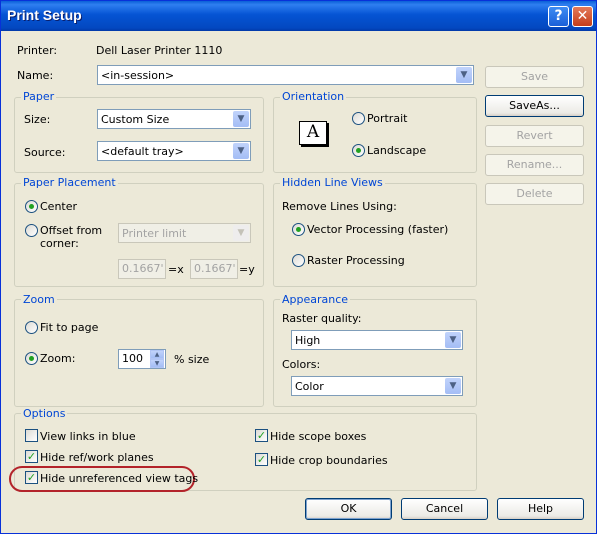 The width and height of the screenshot is (597, 534). Describe the element at coordinates (119, 478) in the screenshot. I see `hide-unreferenced-tags-label: Hide unreferenced view tags` at that location.